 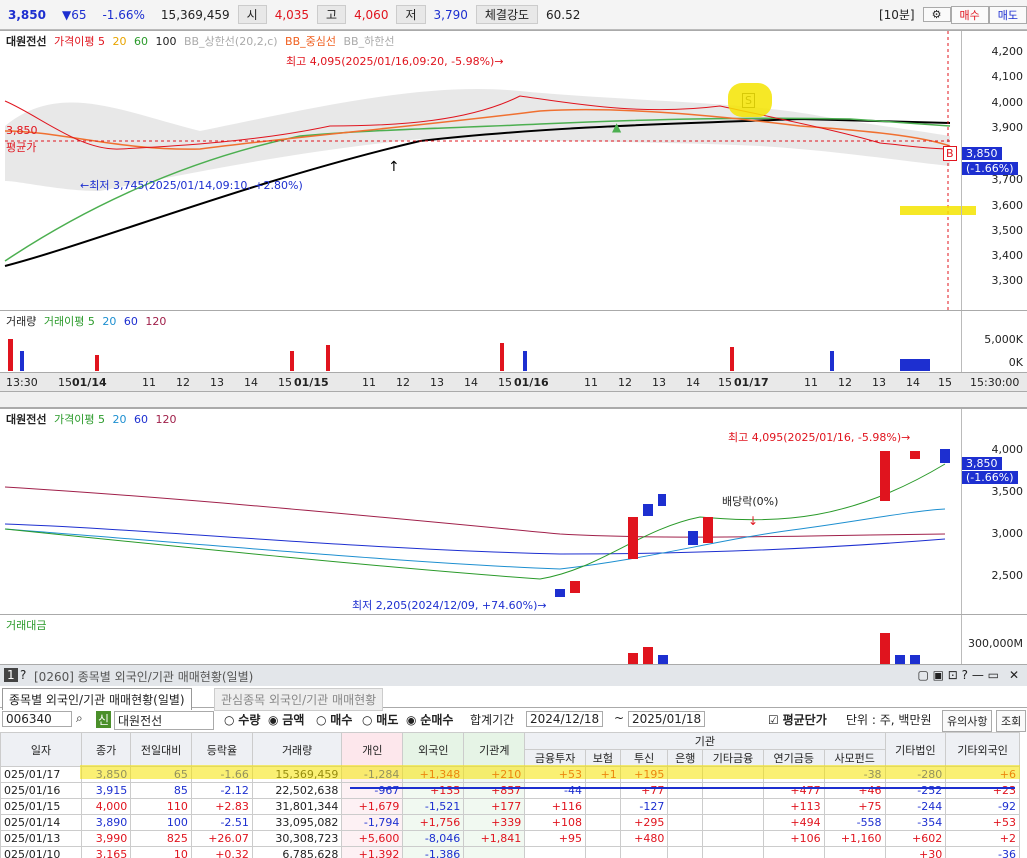 What do you see at coordinates (221, 852) in the screenshot?
I see `table-cell: +0.32` at bounding box center [221, 852].